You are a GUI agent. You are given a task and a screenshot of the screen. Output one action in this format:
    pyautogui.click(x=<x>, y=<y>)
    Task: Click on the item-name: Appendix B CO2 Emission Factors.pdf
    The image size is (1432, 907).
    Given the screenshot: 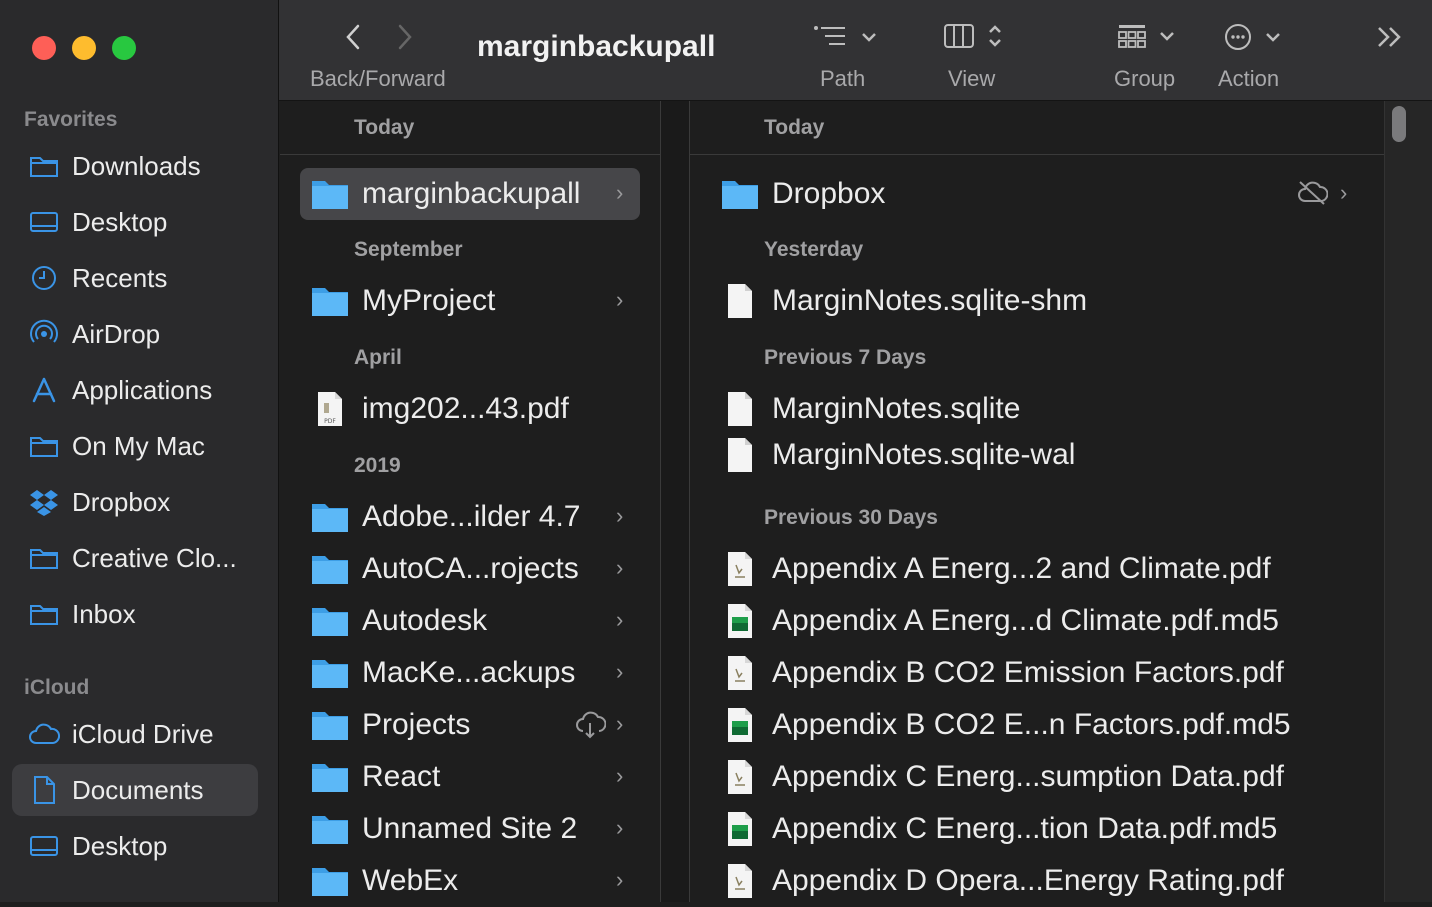 What is the action you would take?
    pyautogui.click(x=1028, y=672)
    